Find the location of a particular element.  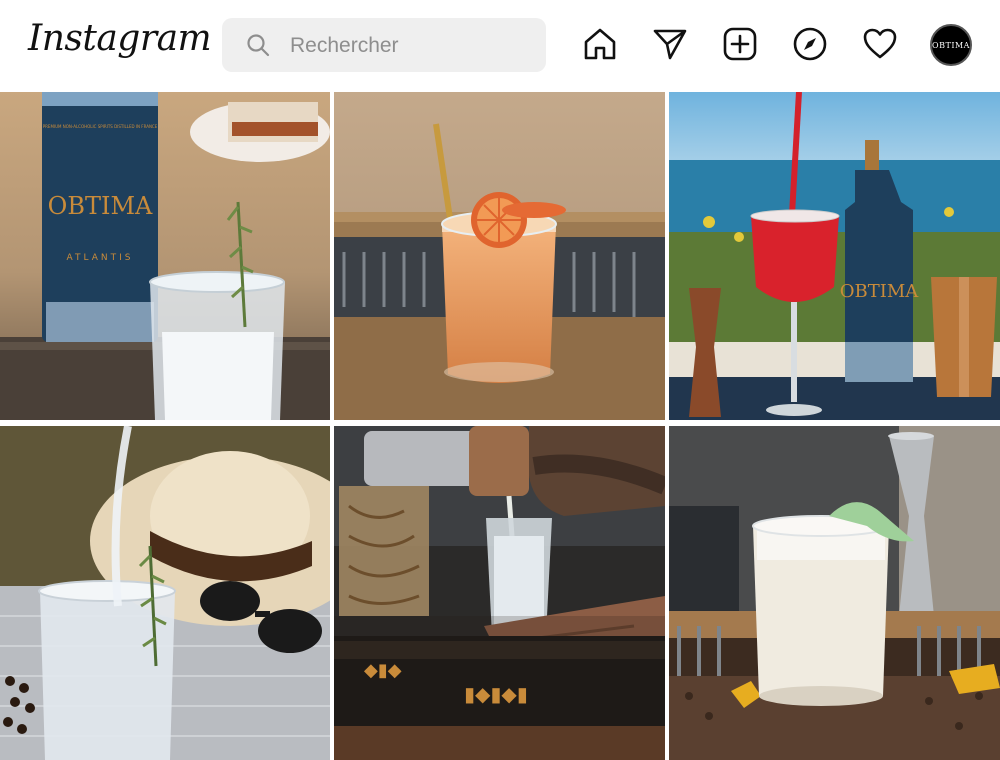

search-icon is located at coordinates (258, 45).